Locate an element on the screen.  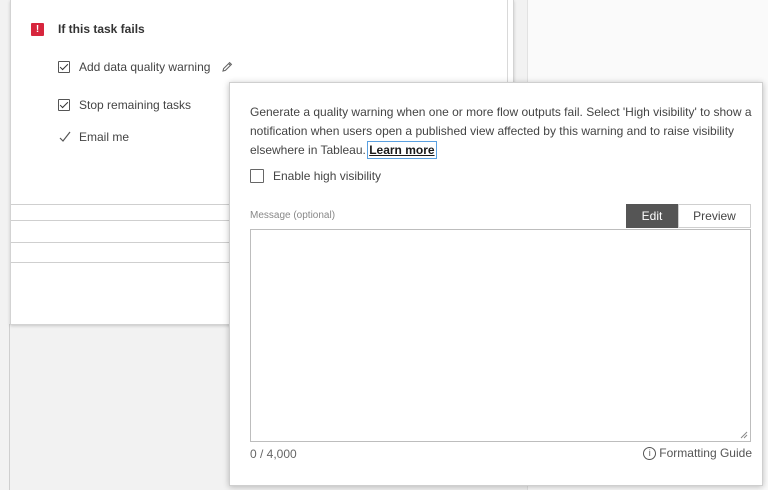
high-visibility-option: Enable high visibility is located at coordinates (315, 176).